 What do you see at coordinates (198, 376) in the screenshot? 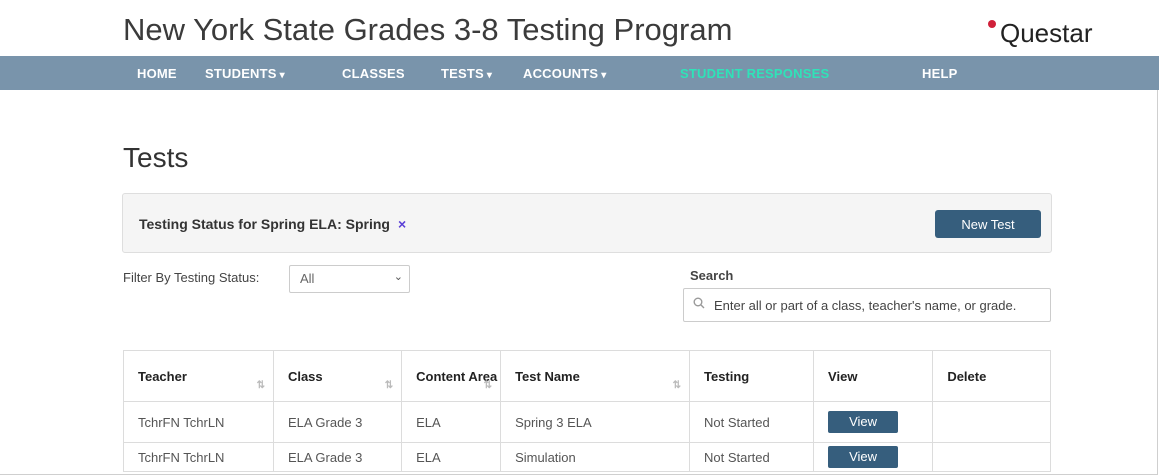
I see `column-header-teacher: Teacher ⇅` at bounding box center [198, 376].